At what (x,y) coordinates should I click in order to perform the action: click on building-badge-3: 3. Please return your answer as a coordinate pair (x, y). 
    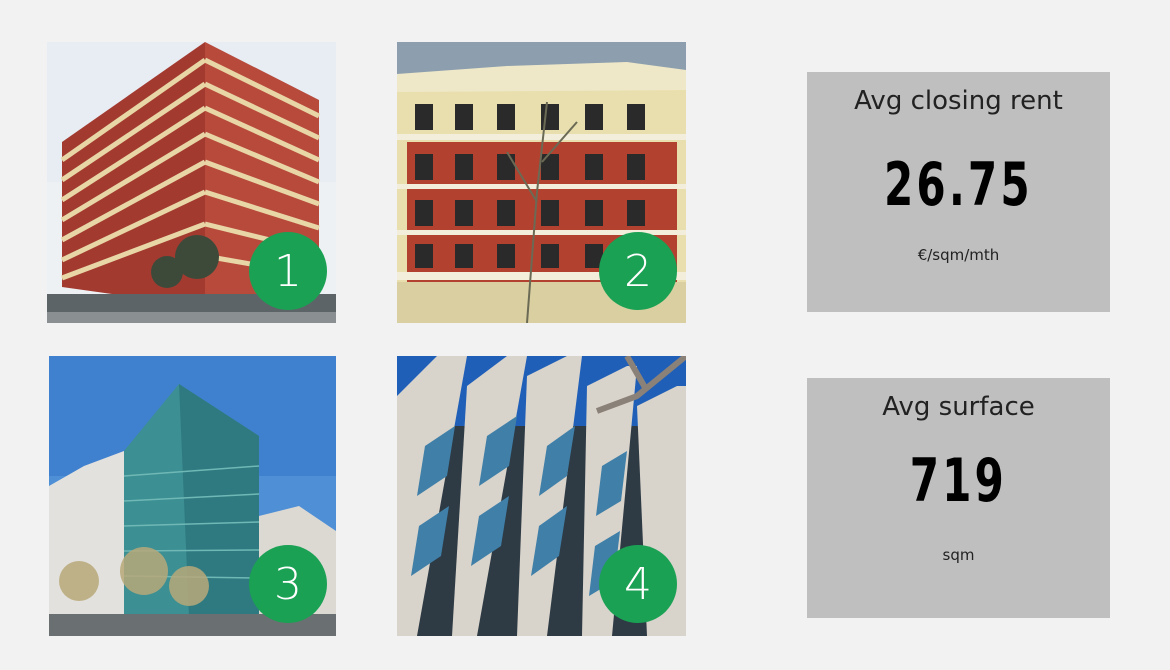
    Looking at the image, I should click on (288, 584).